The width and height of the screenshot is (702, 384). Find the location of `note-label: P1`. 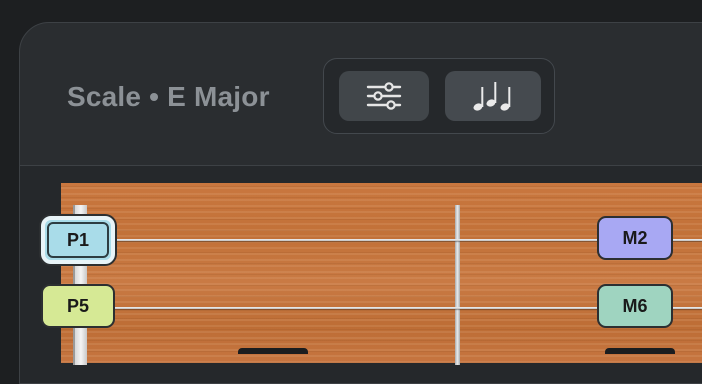

note-label: P1 is located at coordinates (78, 240).